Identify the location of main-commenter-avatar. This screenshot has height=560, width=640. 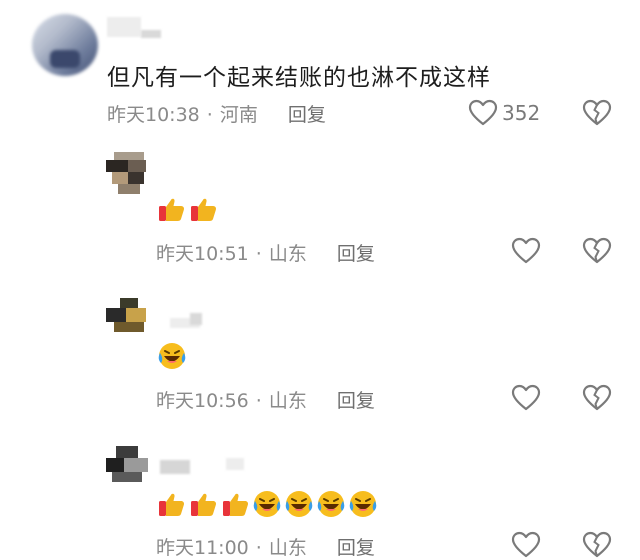
(65, 45).